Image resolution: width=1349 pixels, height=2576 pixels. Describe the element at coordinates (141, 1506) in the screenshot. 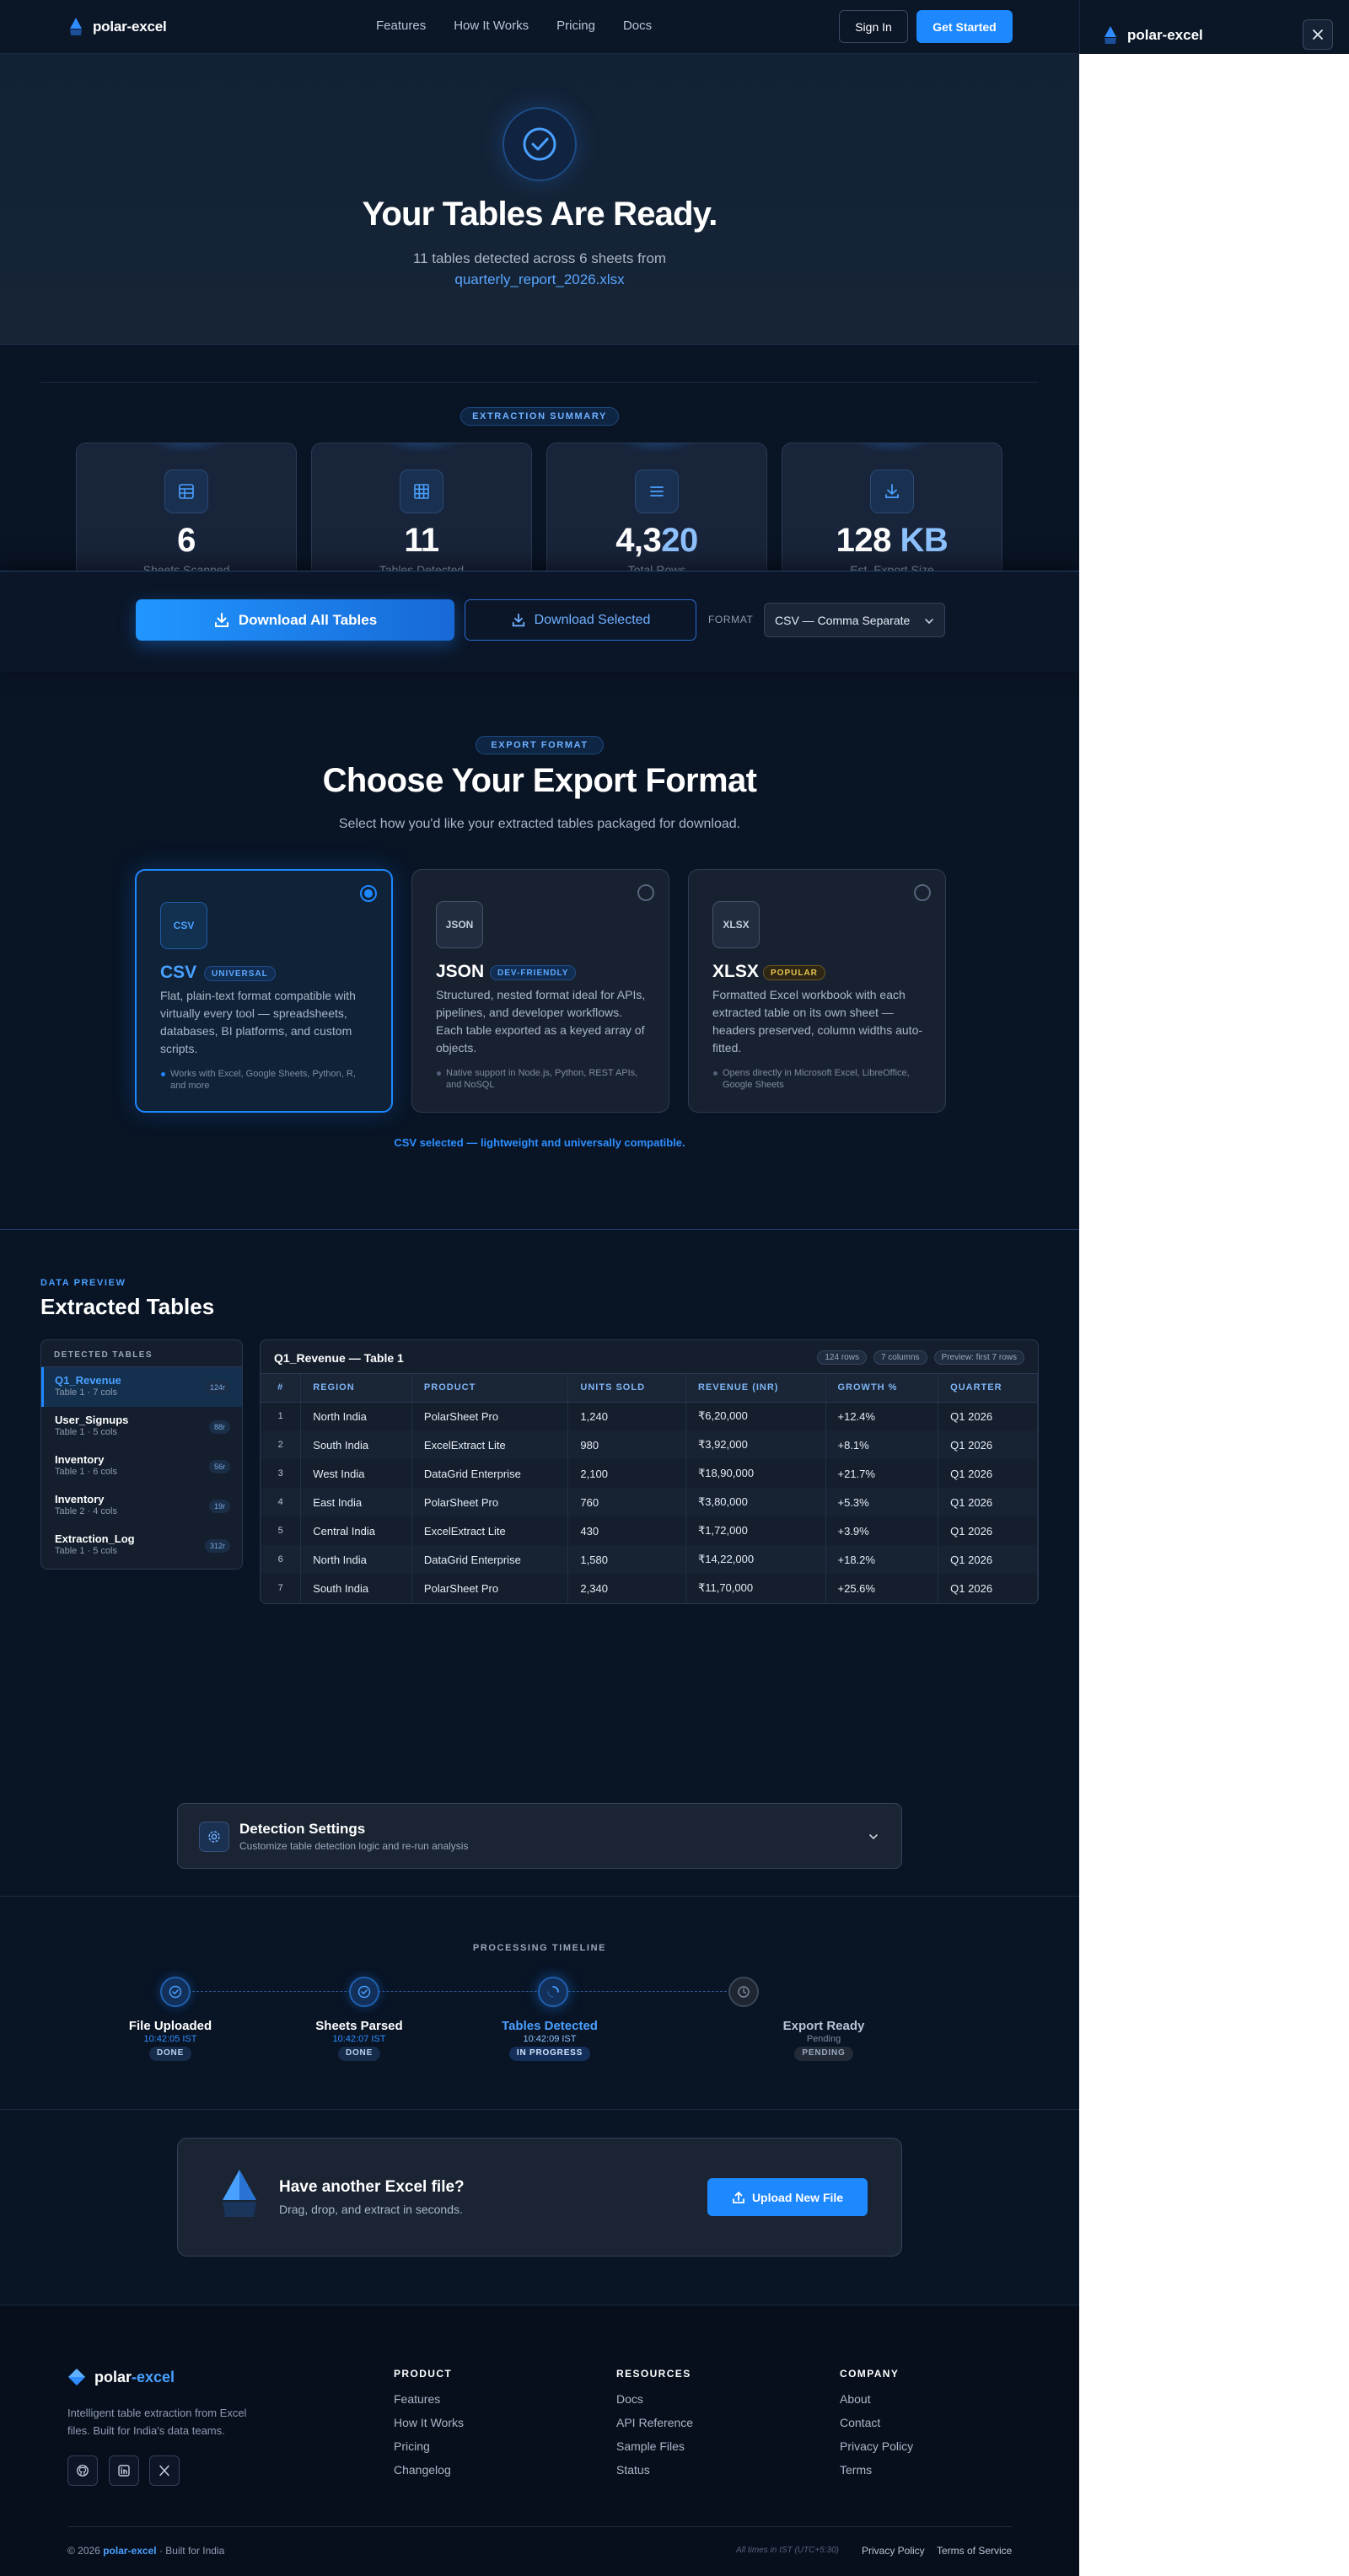

I see `table-list-item: Inventory Table 2 · 4 cols 19r` at that location.